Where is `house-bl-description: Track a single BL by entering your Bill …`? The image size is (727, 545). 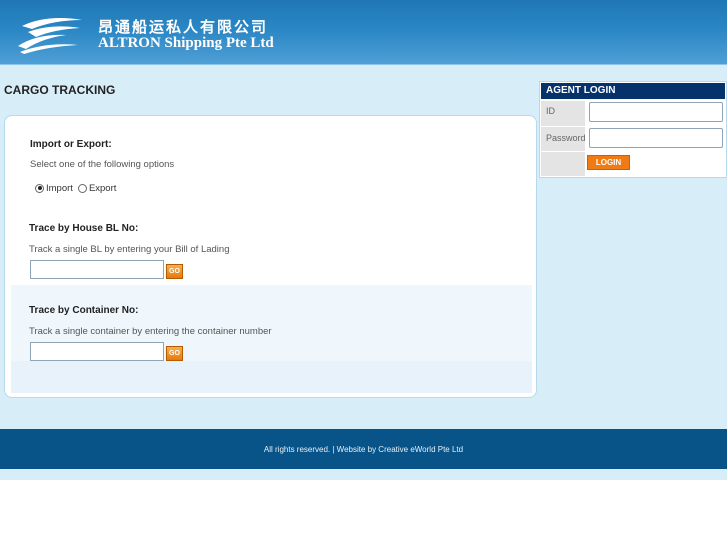 house-bl-description: Track a single BL by entering your Bill … is located at coordinates (129, 249).